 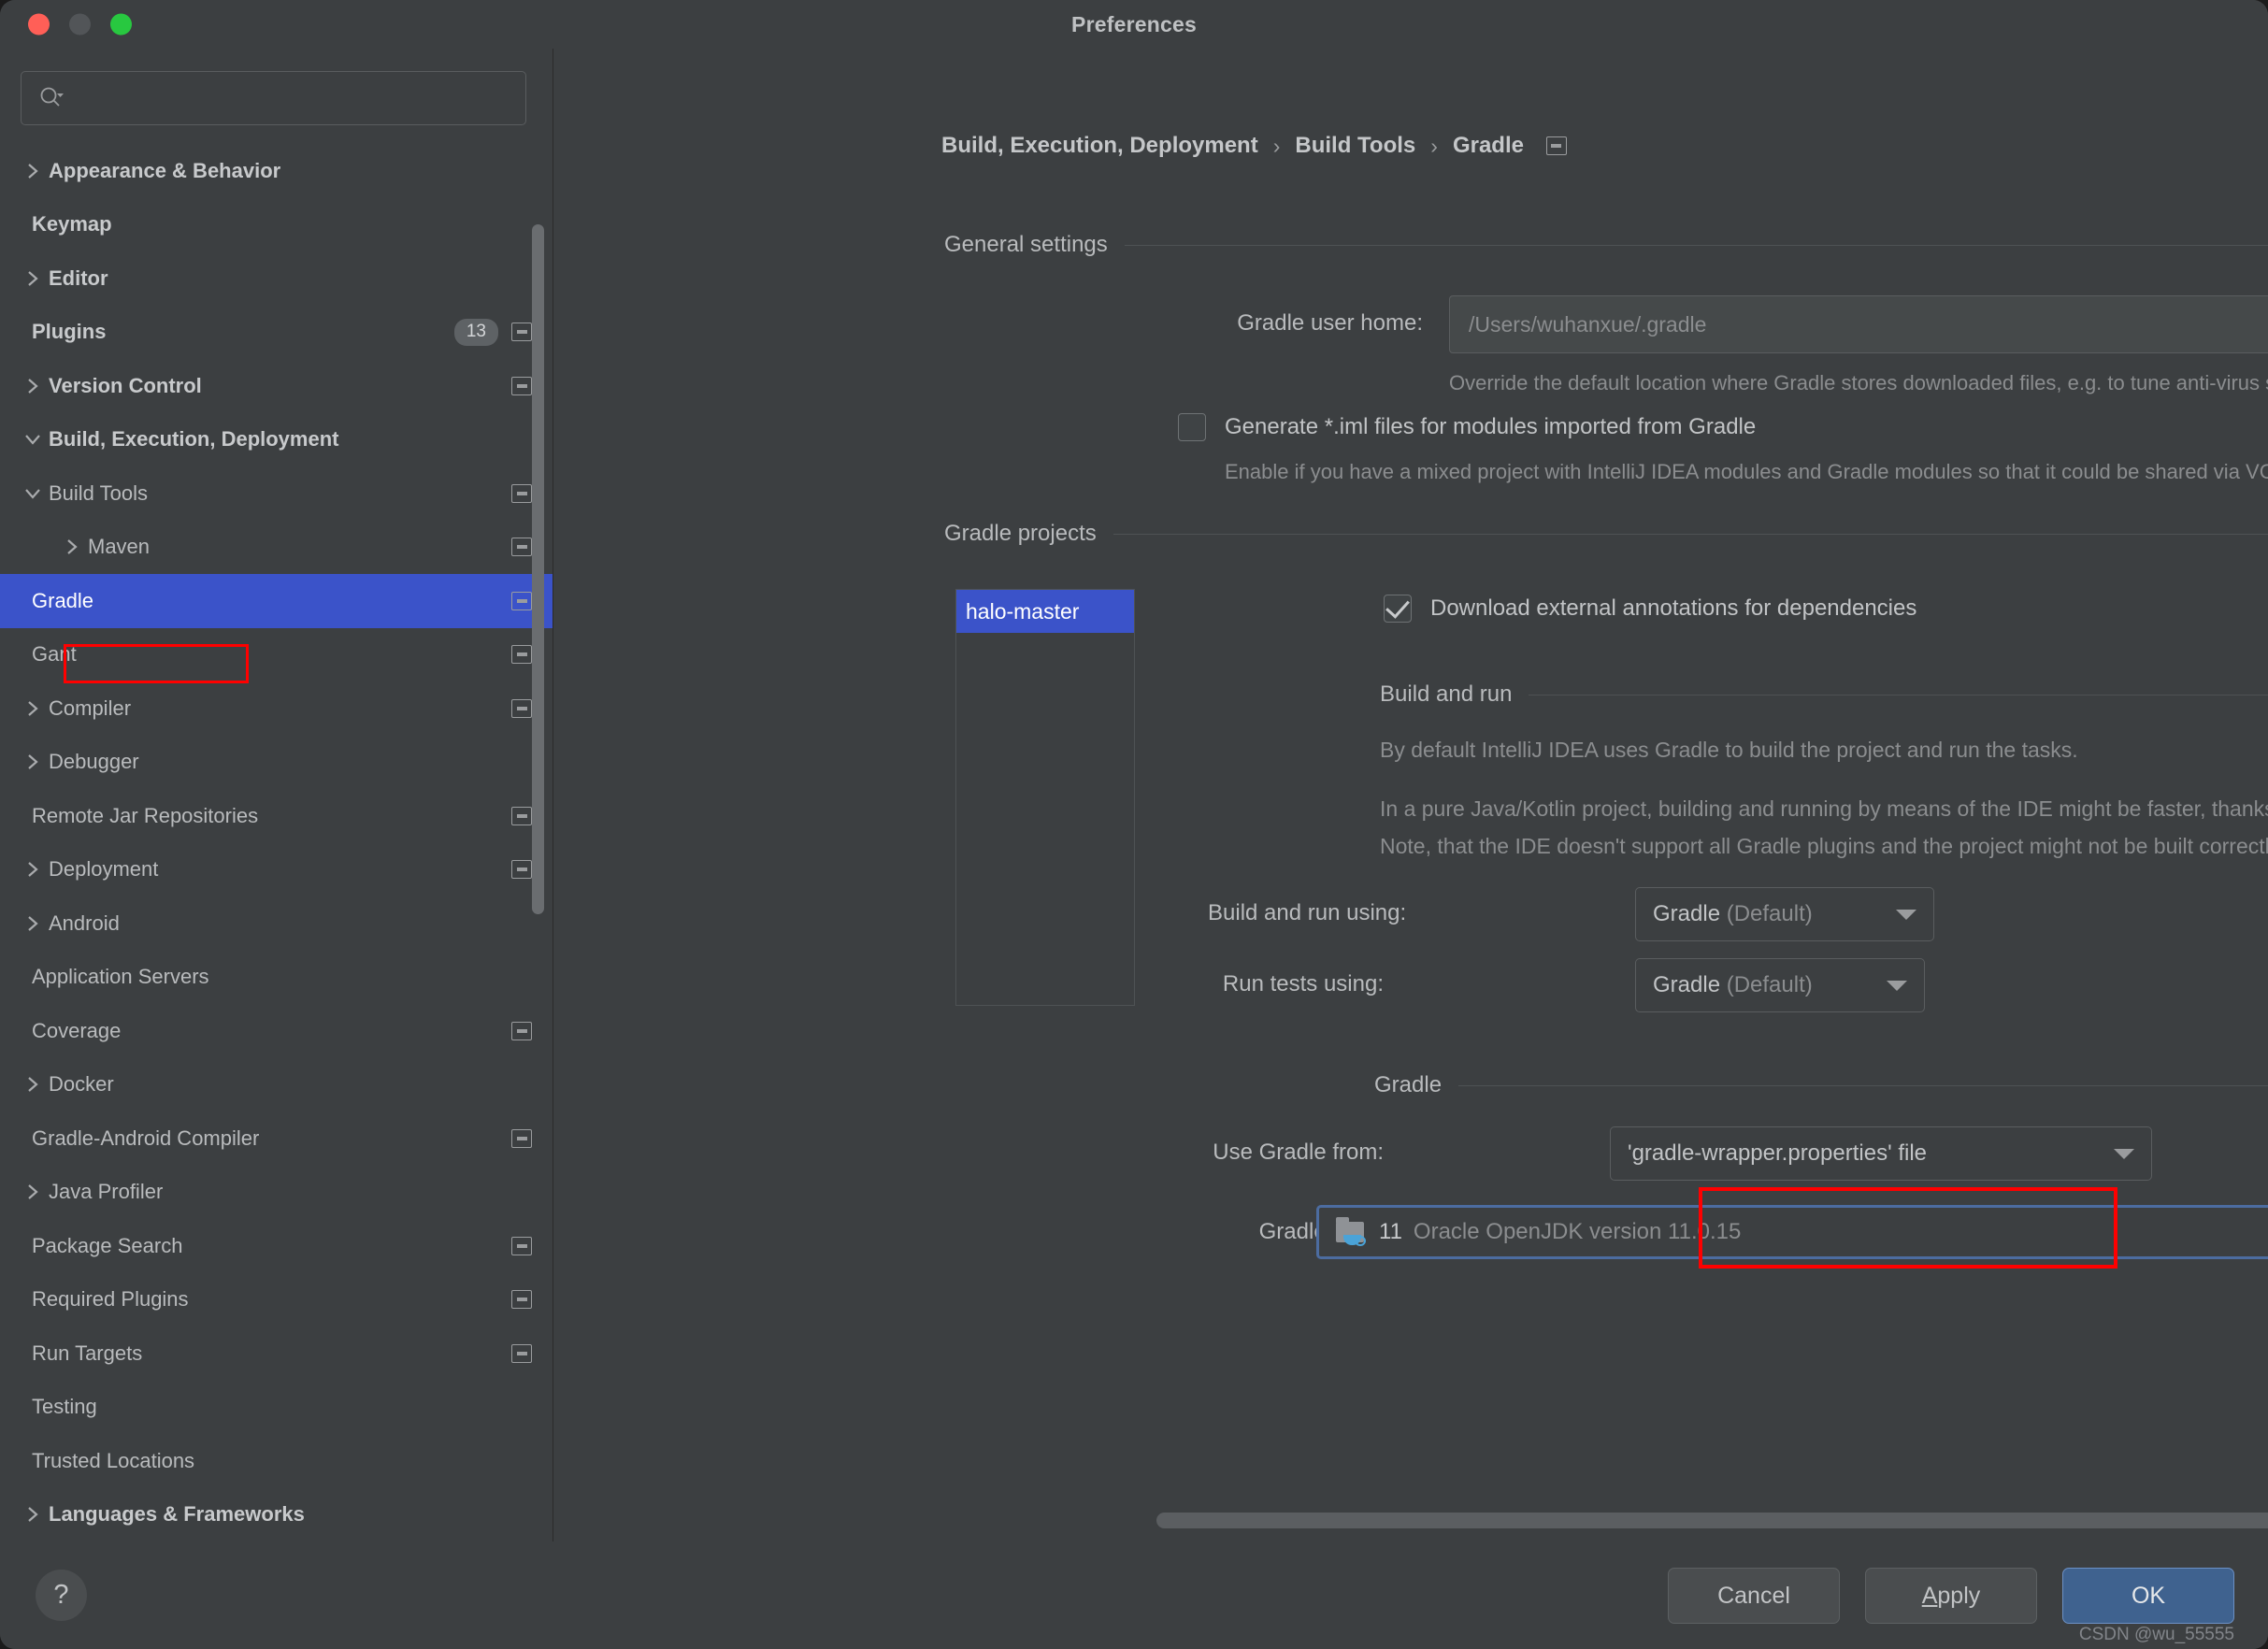 I want to click on use-gradle-from-label: Use Gradle from:, so click(x=1298, y=1152).